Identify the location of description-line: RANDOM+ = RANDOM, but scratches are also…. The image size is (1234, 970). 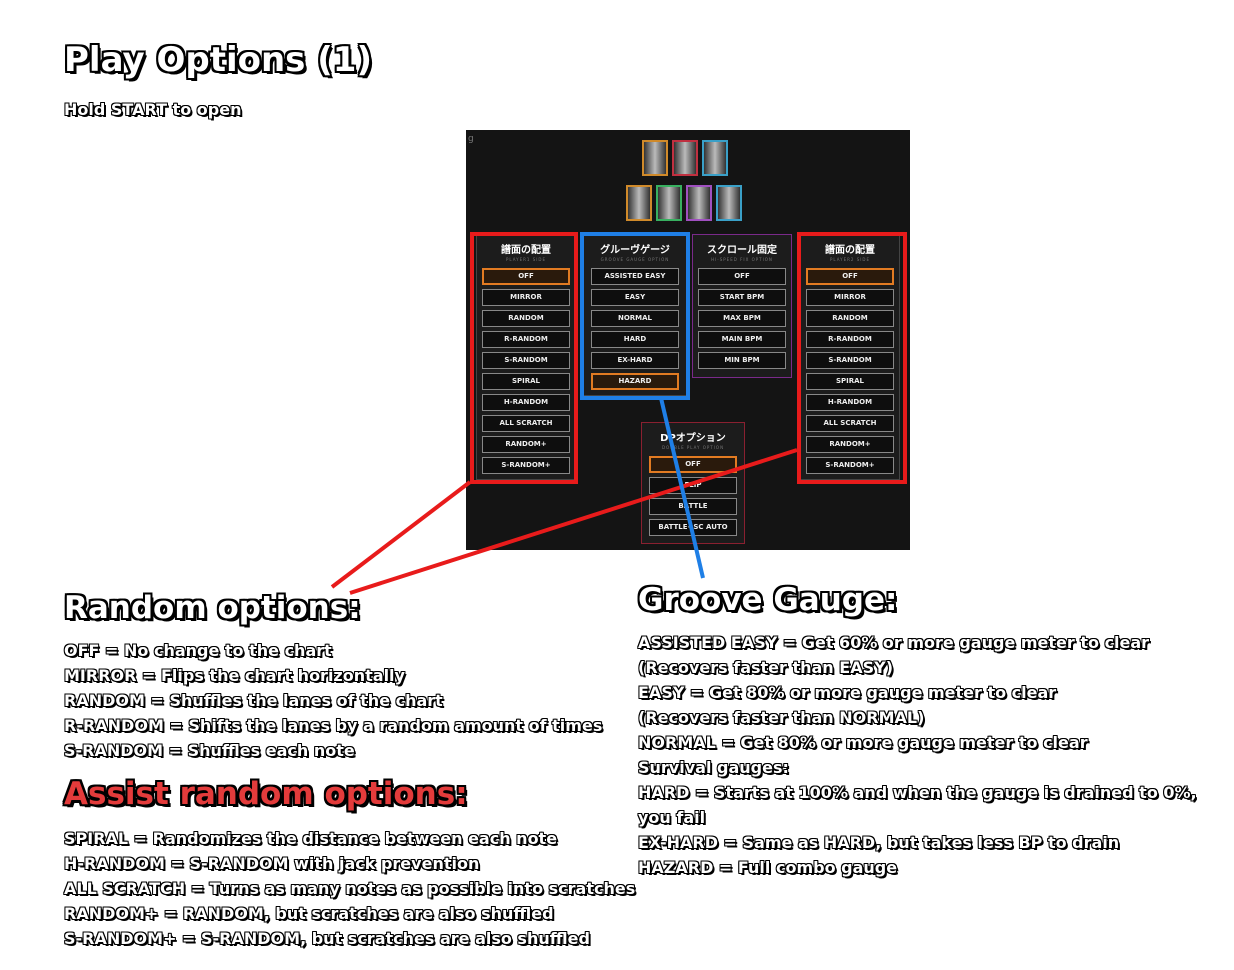
(309, 913).